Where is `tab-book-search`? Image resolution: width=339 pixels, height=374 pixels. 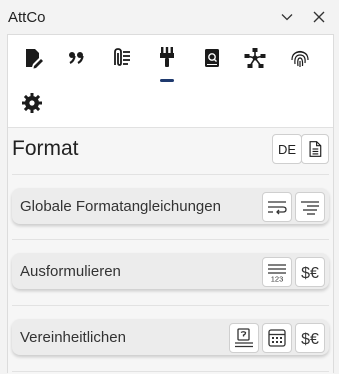 tab-book-search is located at coordinates (212, 58).